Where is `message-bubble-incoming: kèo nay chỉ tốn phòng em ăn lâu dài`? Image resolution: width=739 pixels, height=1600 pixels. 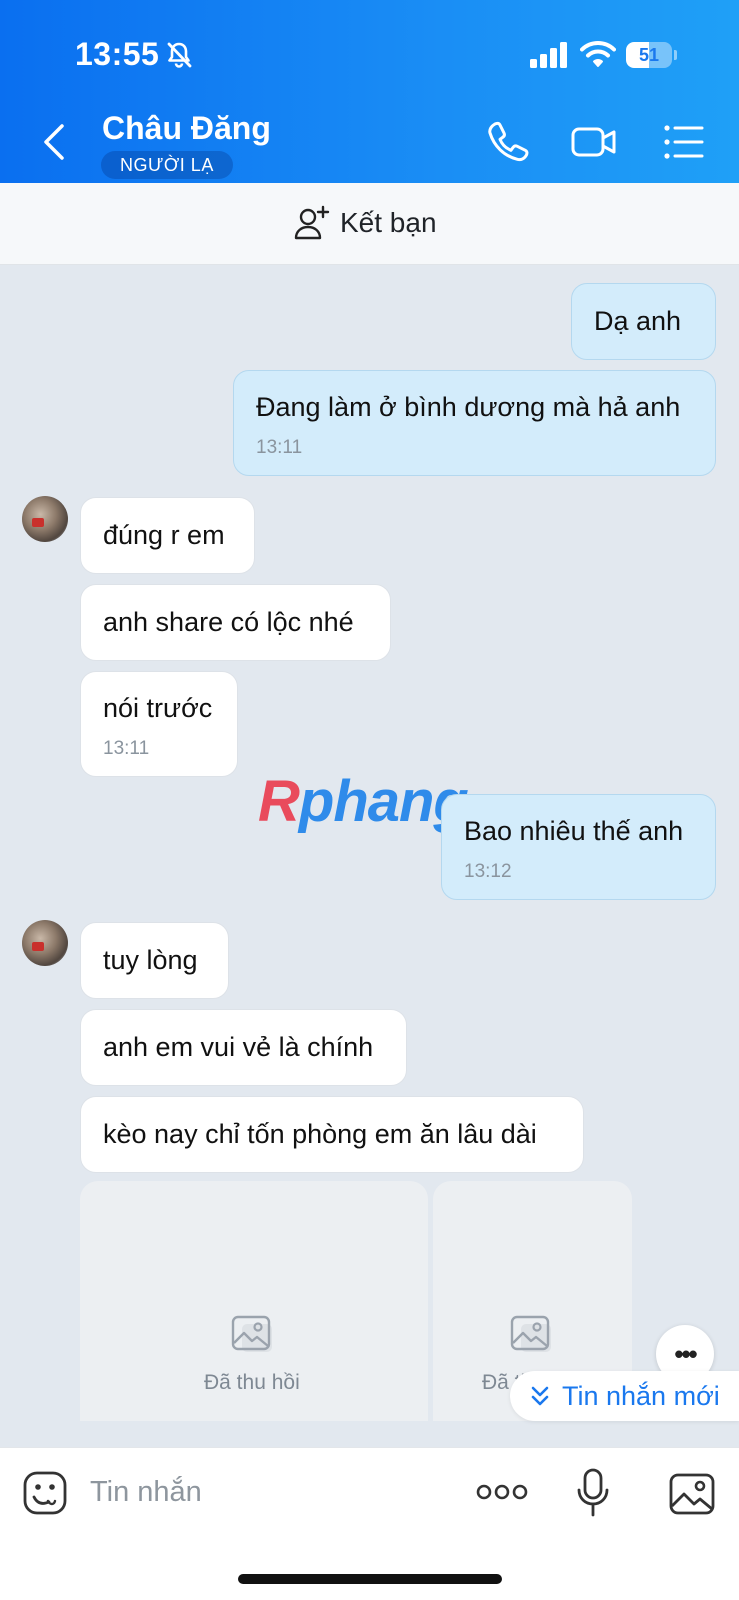 message-bubble-incoming: kèo nay chỉ tốn phòng em ăn lâu dài is located at coordinates (332, 1134).